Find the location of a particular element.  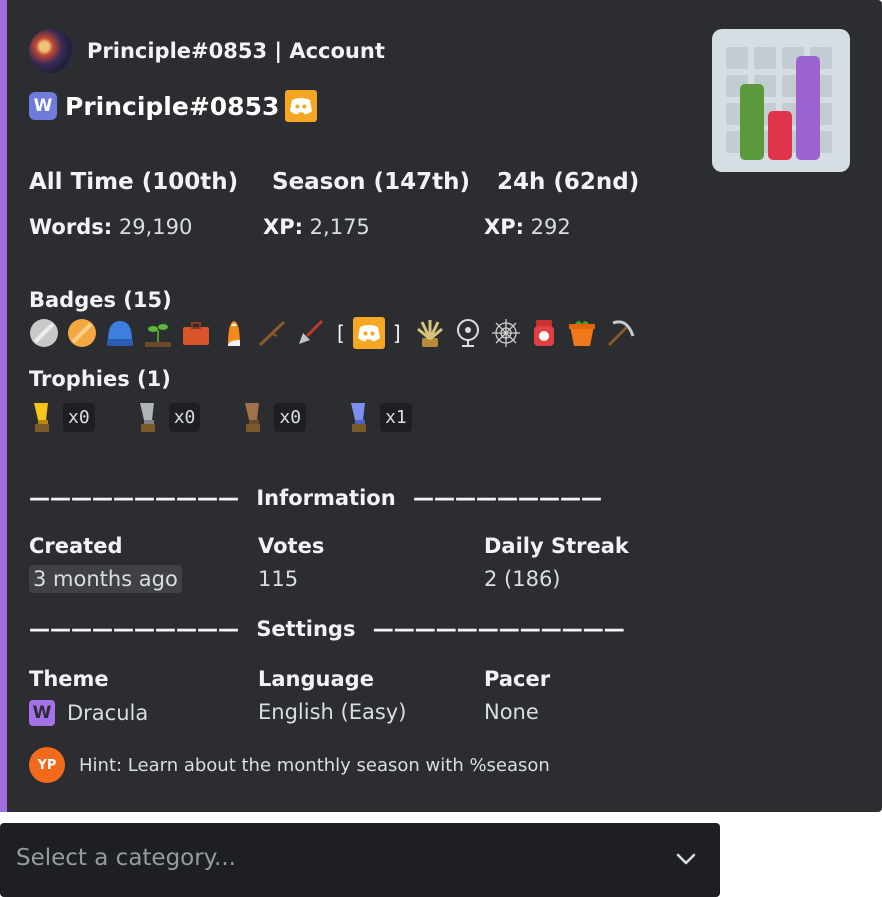

footer-icon: YP is located at coordinates (47, 765).